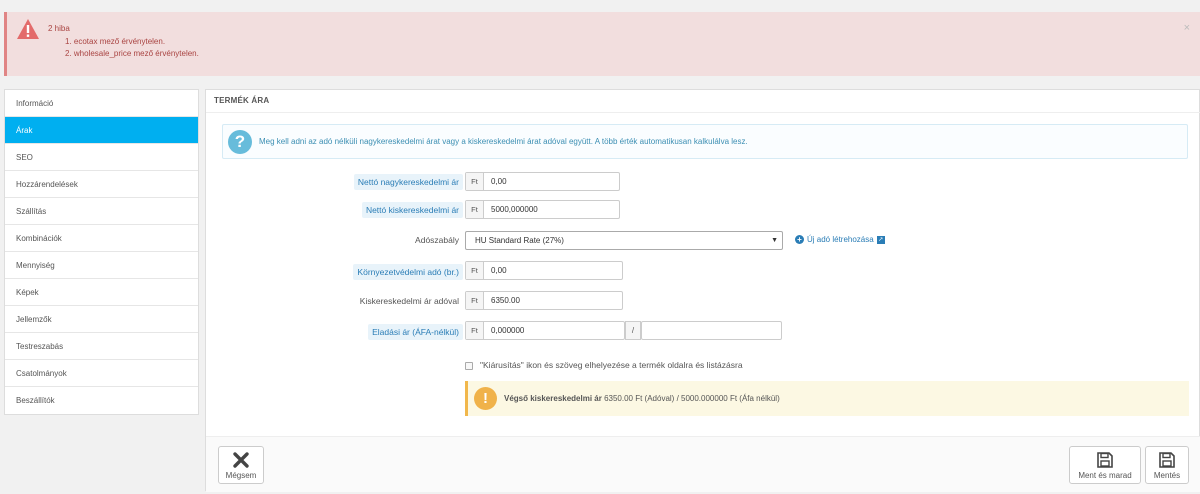 This screenshot has height=494, width=1200. I want to click on sidebar-item-quantities: Mennyiség, so click(101, 265).